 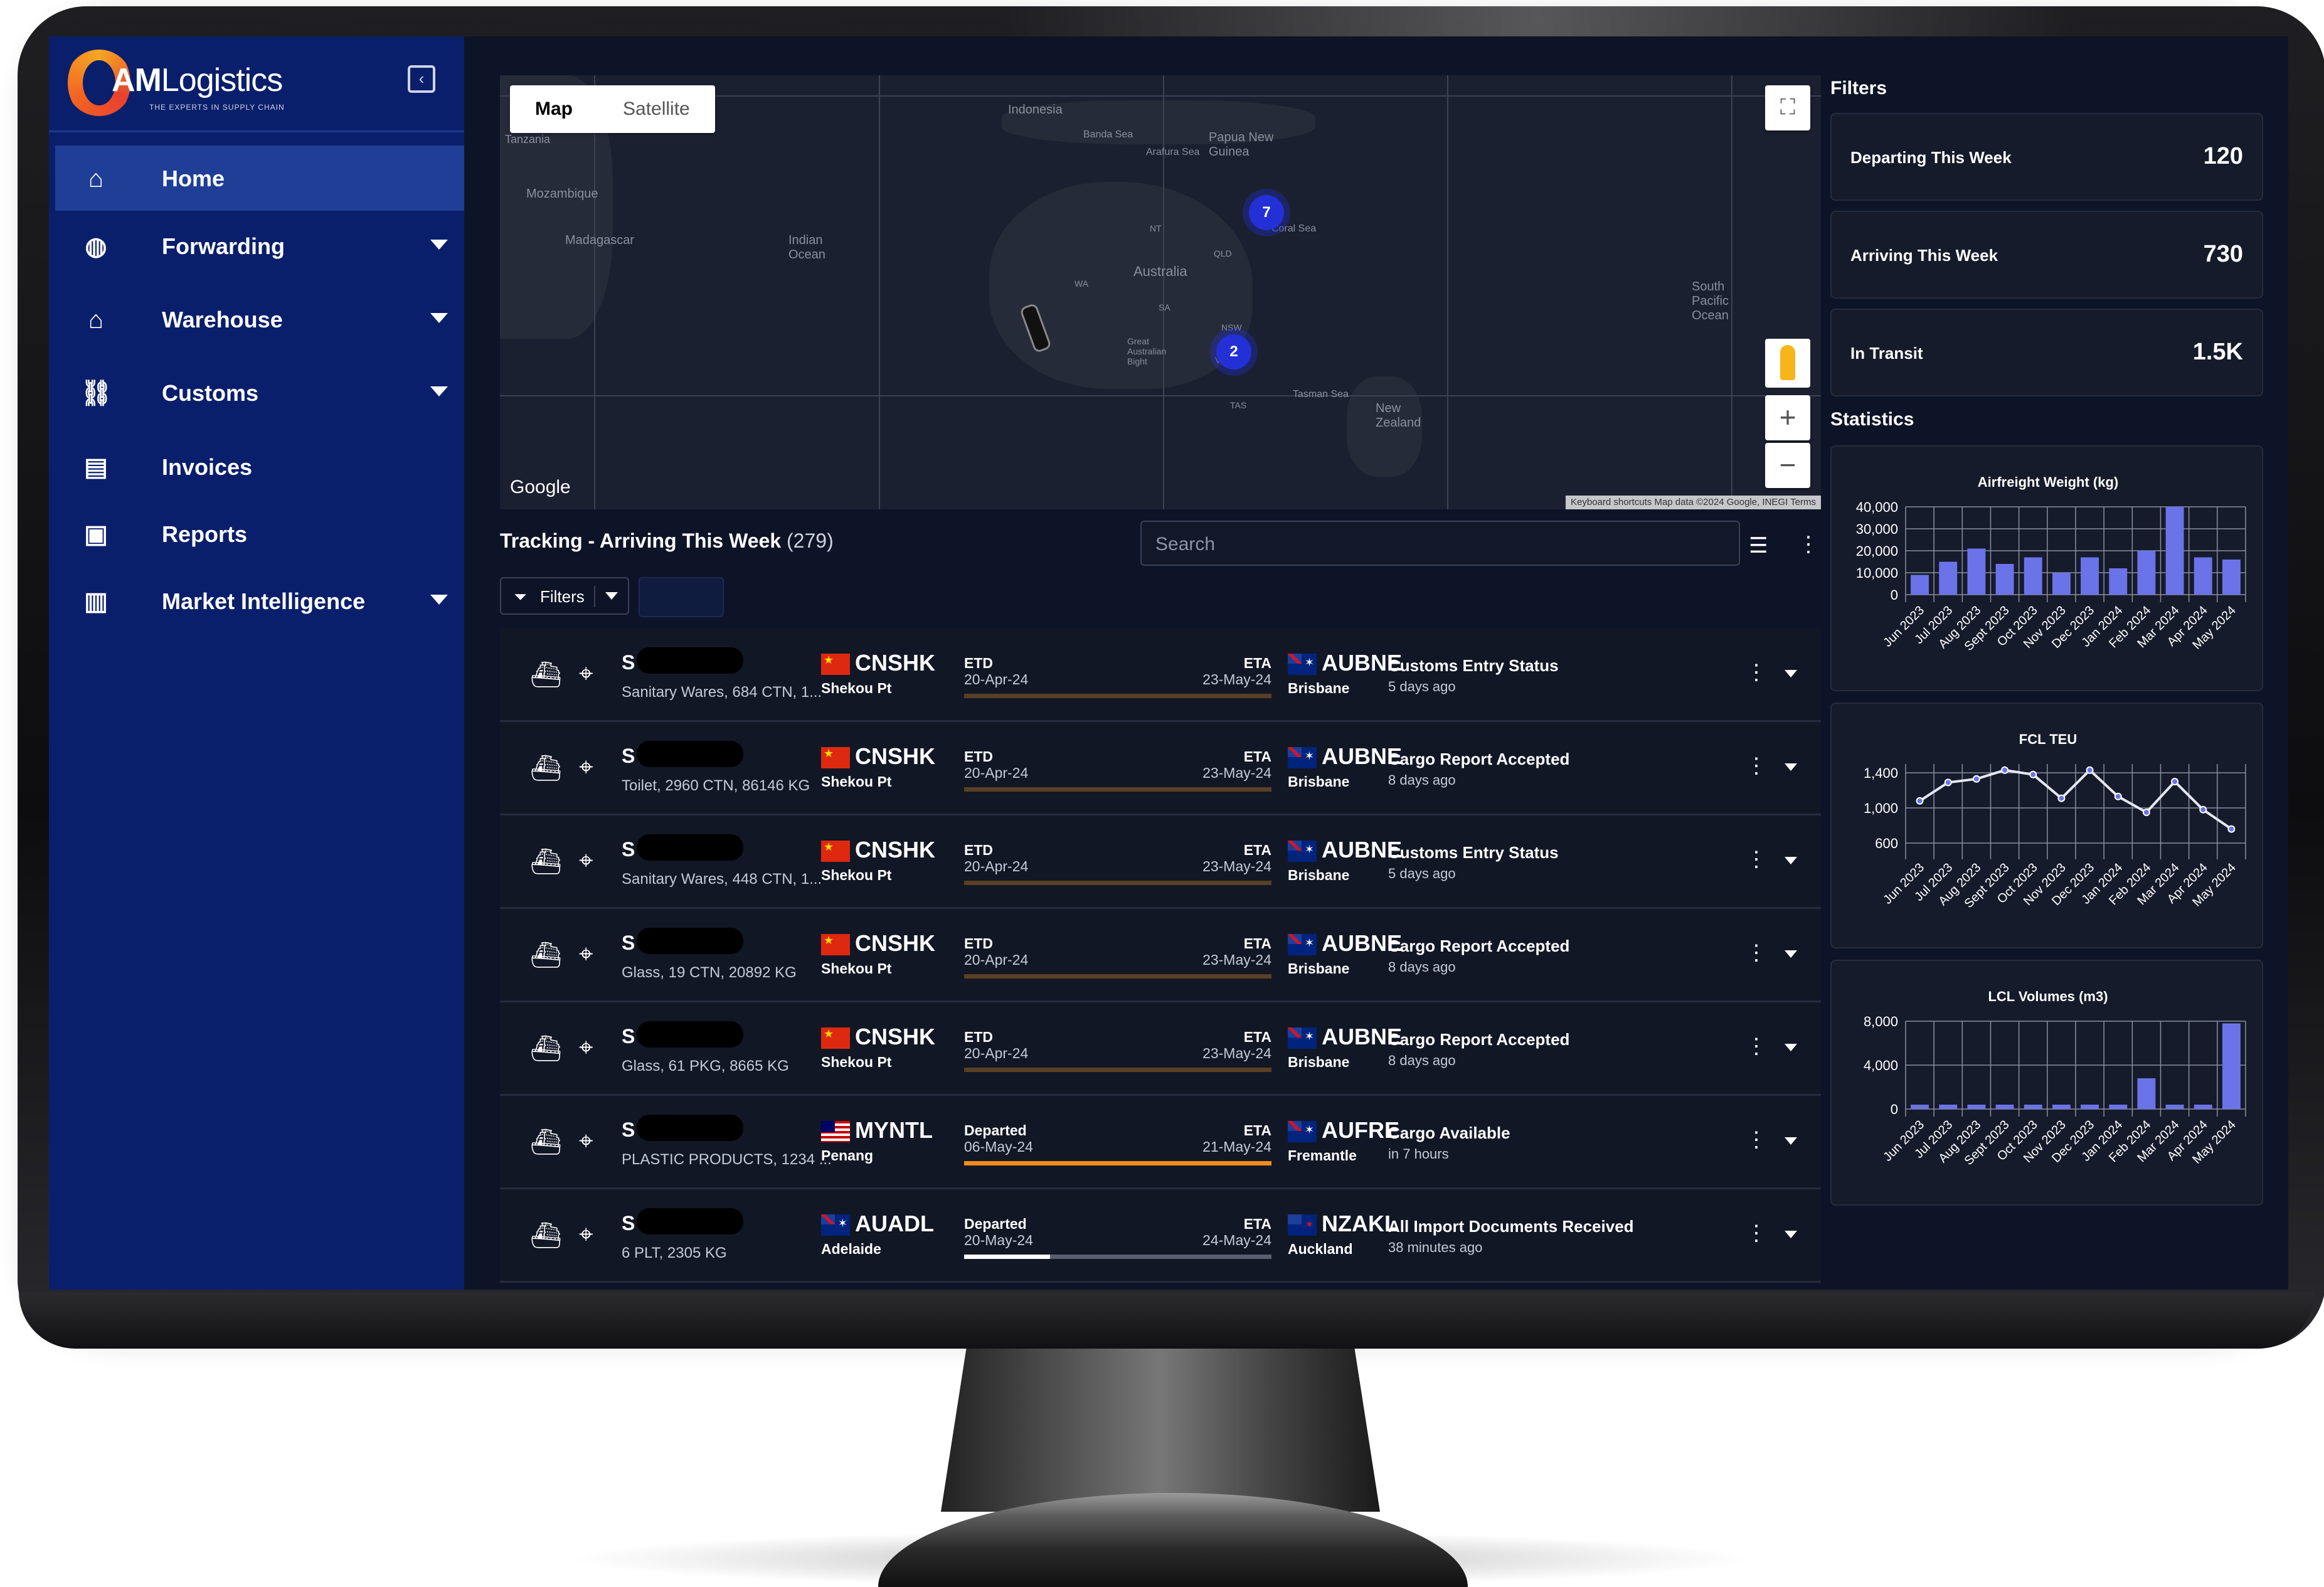 What do you see at coordinates (1787, 417) in the screenshot?
I see `zoom-in-button: +` at bounding box center [1787, 417].